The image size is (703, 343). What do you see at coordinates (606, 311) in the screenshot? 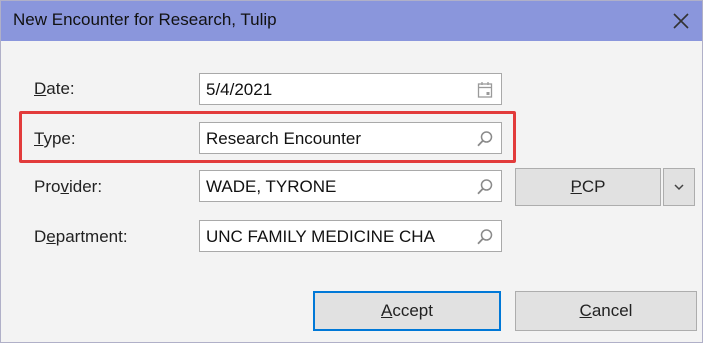
I see `cancel-button: Cancel` at bounding box center [606, 311].